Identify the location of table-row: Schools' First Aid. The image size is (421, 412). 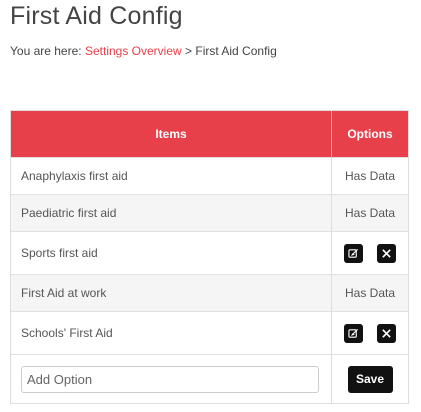
(209, 333).